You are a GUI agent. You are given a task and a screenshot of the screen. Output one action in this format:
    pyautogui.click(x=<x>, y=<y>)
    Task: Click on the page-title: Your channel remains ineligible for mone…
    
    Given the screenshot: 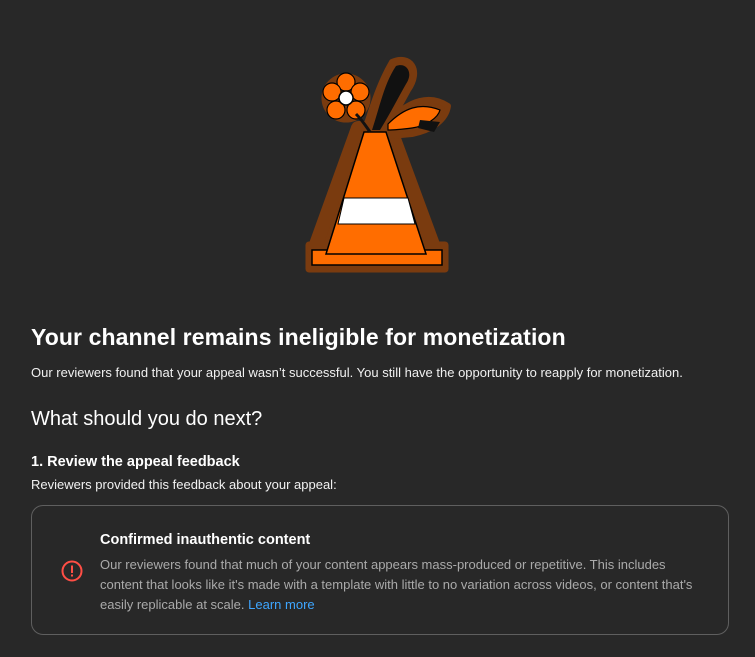 What is the action you would take?
    pyautogui.click(x=298, y=337)
    